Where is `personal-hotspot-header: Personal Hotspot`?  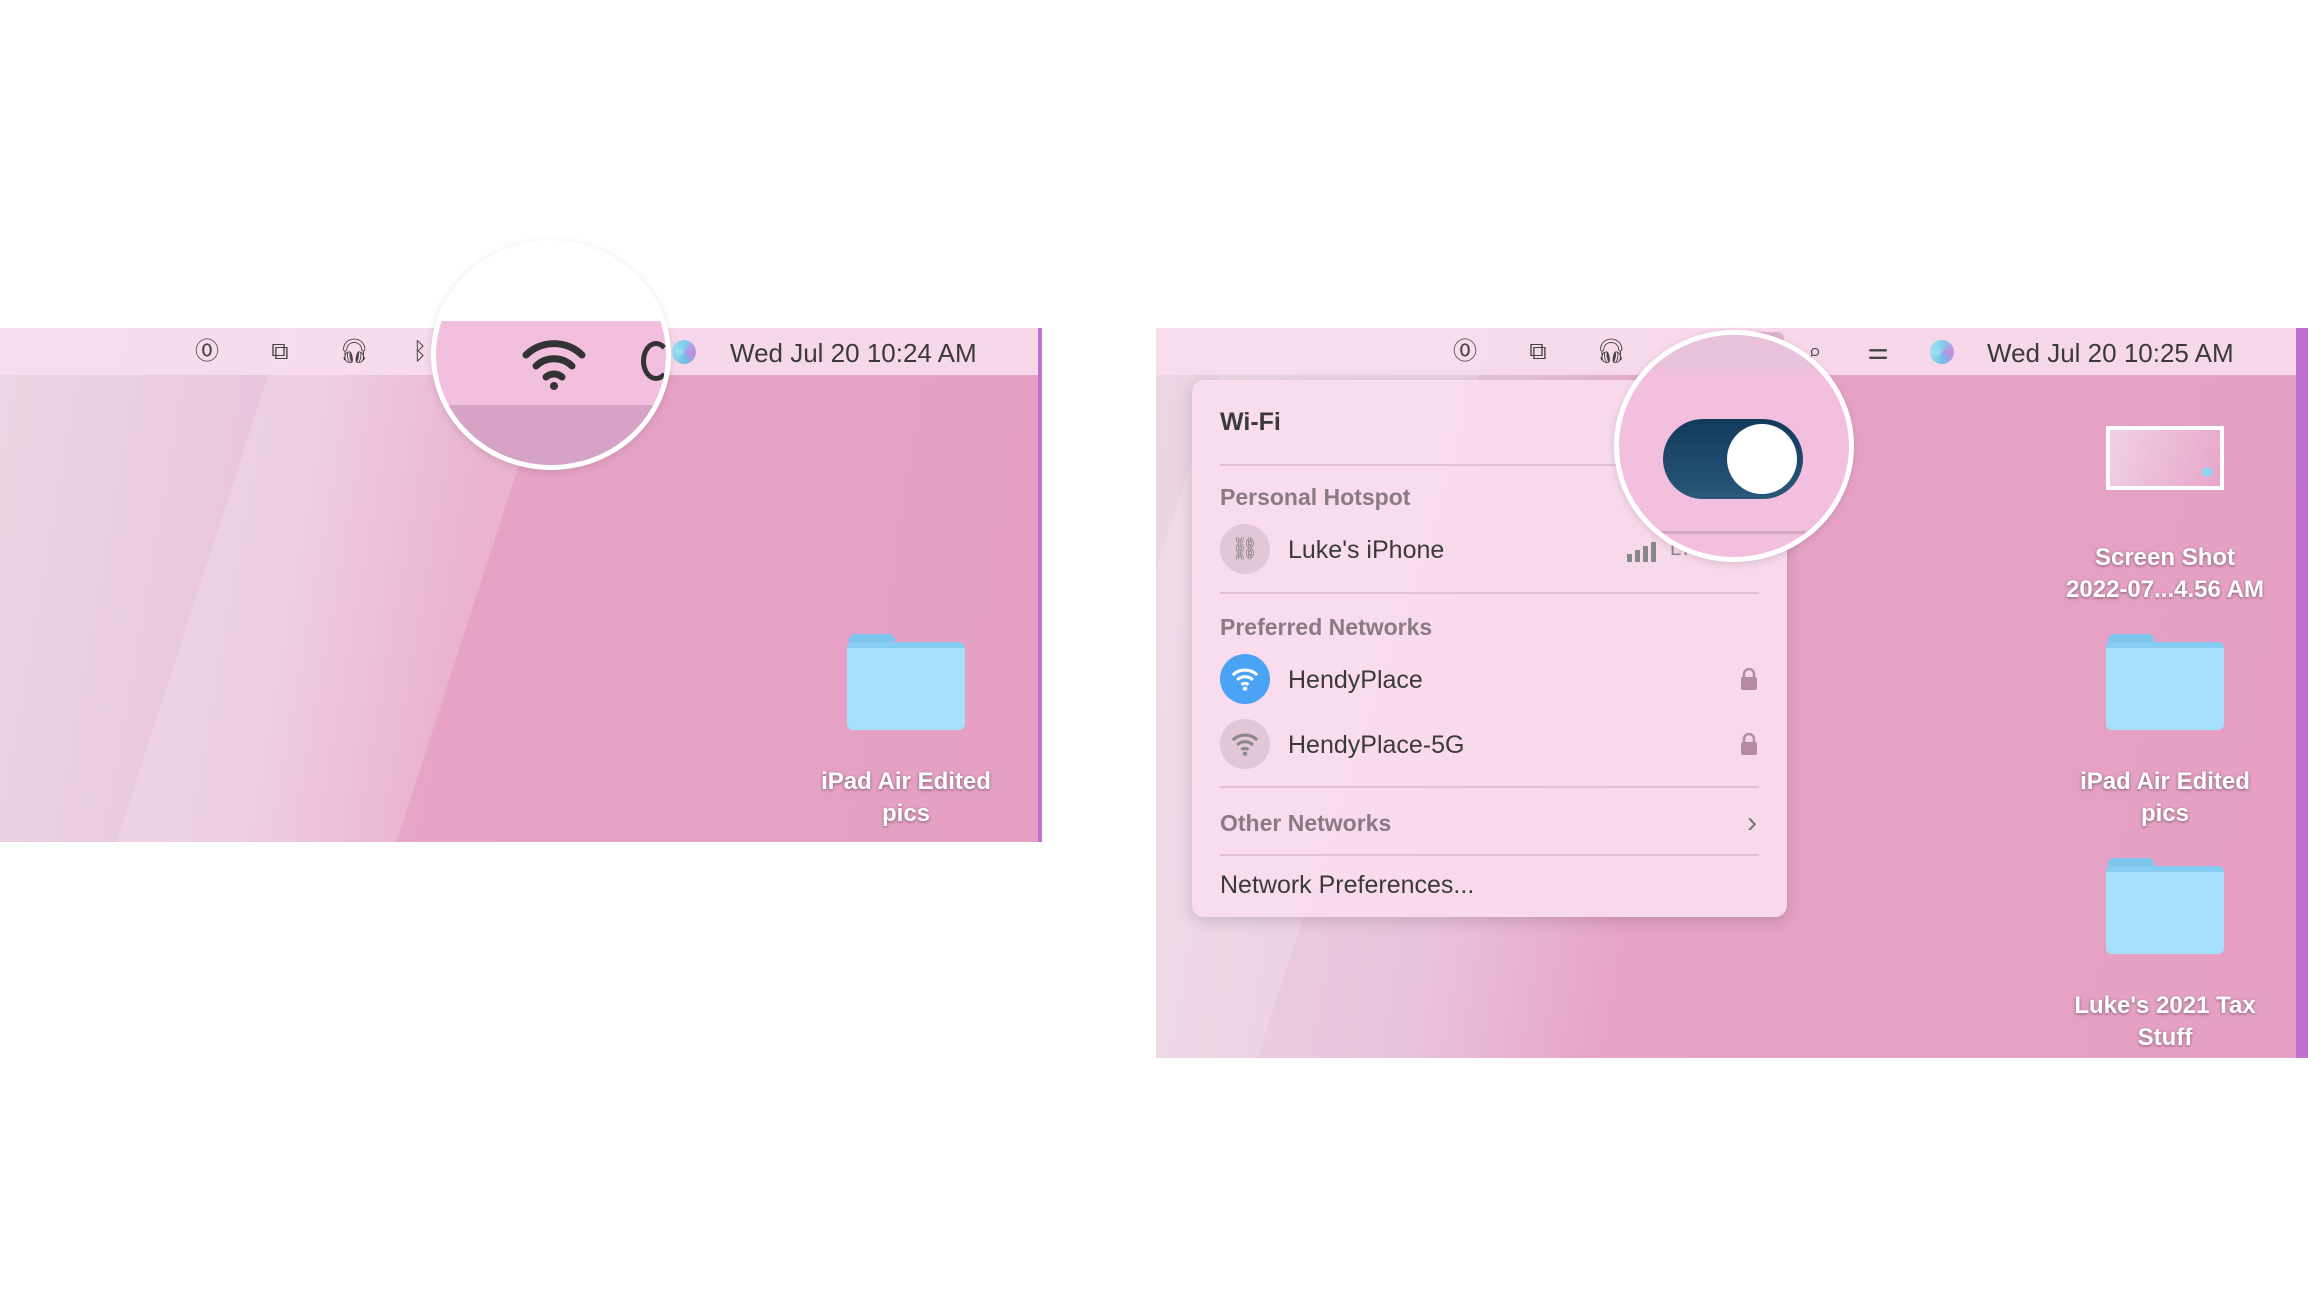 personal-hotspot-header: Personal Hotspot is located at coordinates (1315, 497).